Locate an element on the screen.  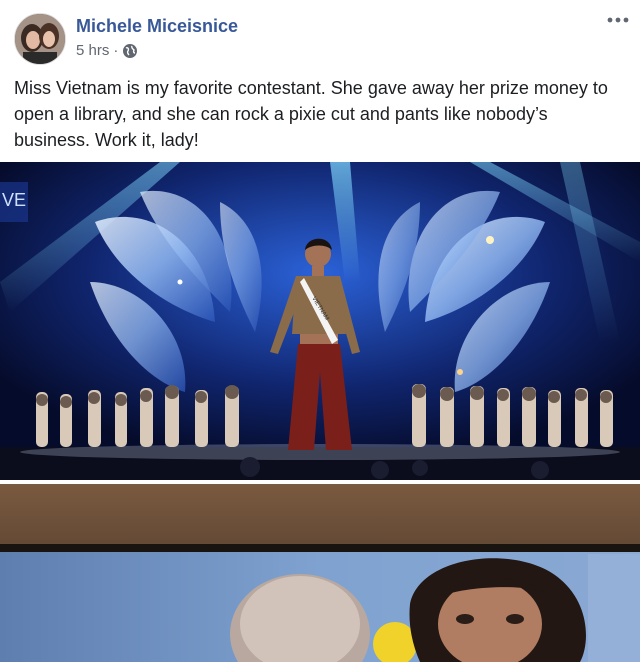
author-name: Michele Miceisnice is located at coordinates (157, 26).